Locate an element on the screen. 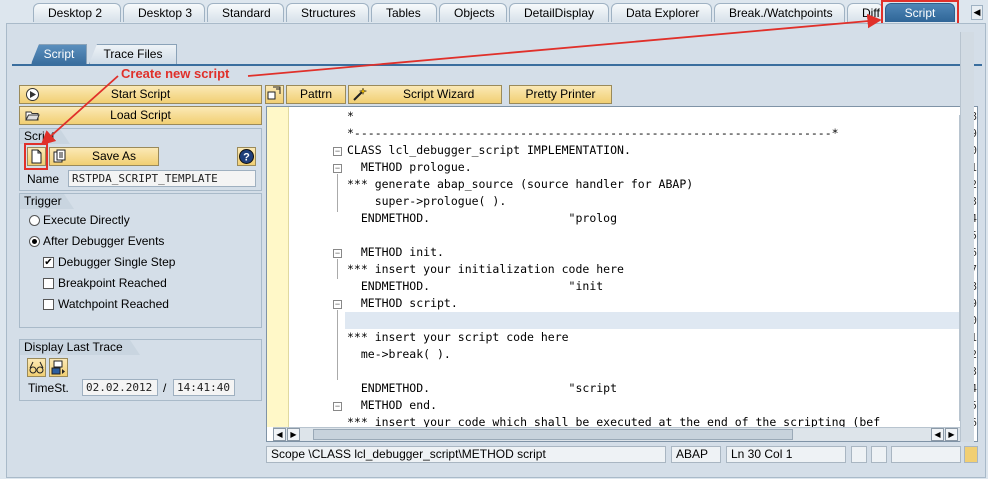  name-label: Name is located at coordinates (43, 179).